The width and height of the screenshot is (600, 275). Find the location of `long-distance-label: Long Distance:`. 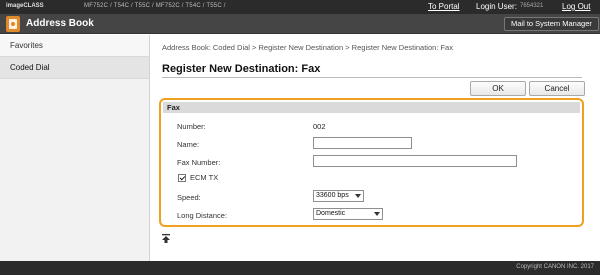

long-distance-label: Long Distance: is located at coordinates (202, 215).